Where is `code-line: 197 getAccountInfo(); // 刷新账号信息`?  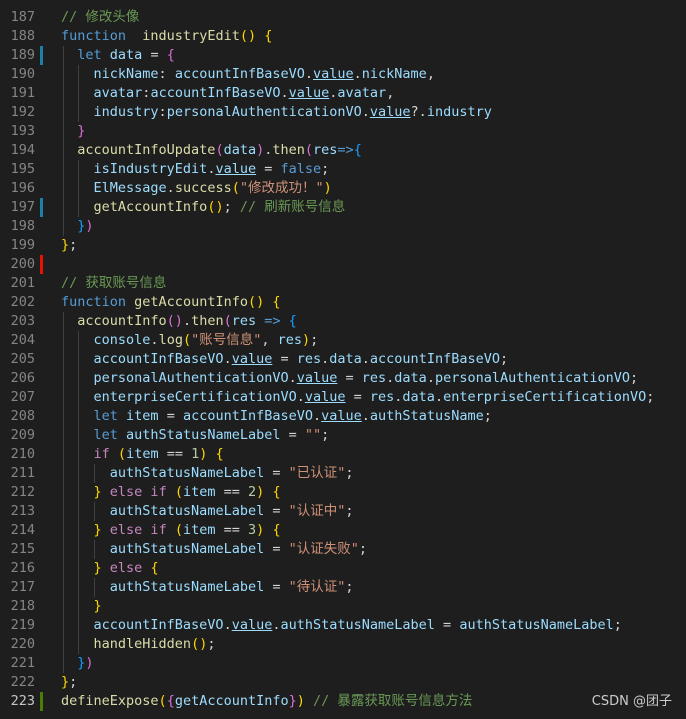 code-line: 197 getAccountInfo(); // 刷新账号信息 is located at coordinates (343, 207).